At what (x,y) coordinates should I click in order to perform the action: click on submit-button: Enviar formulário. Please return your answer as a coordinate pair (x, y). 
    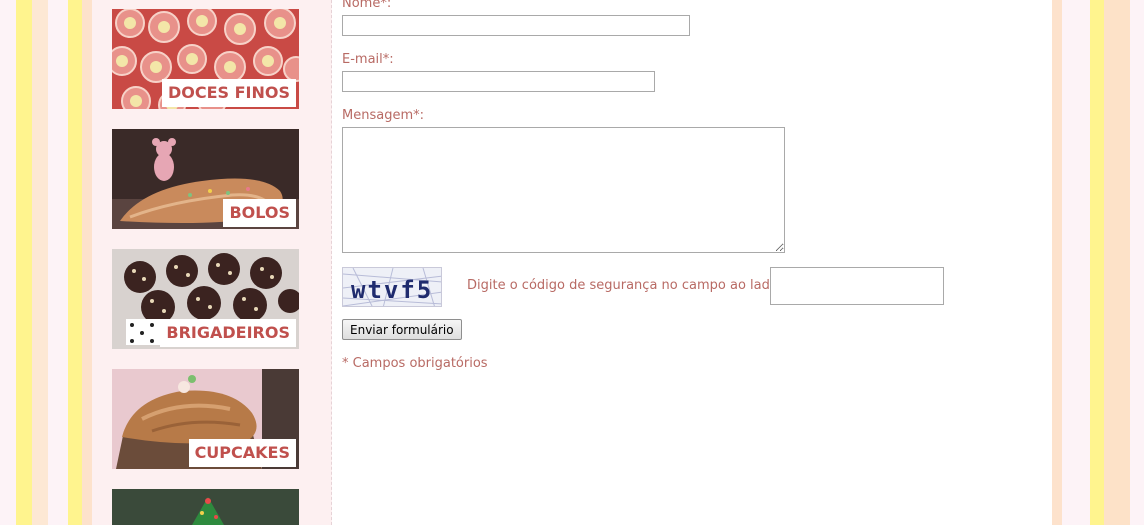
    Looking at the image, I should click on (402, 329).